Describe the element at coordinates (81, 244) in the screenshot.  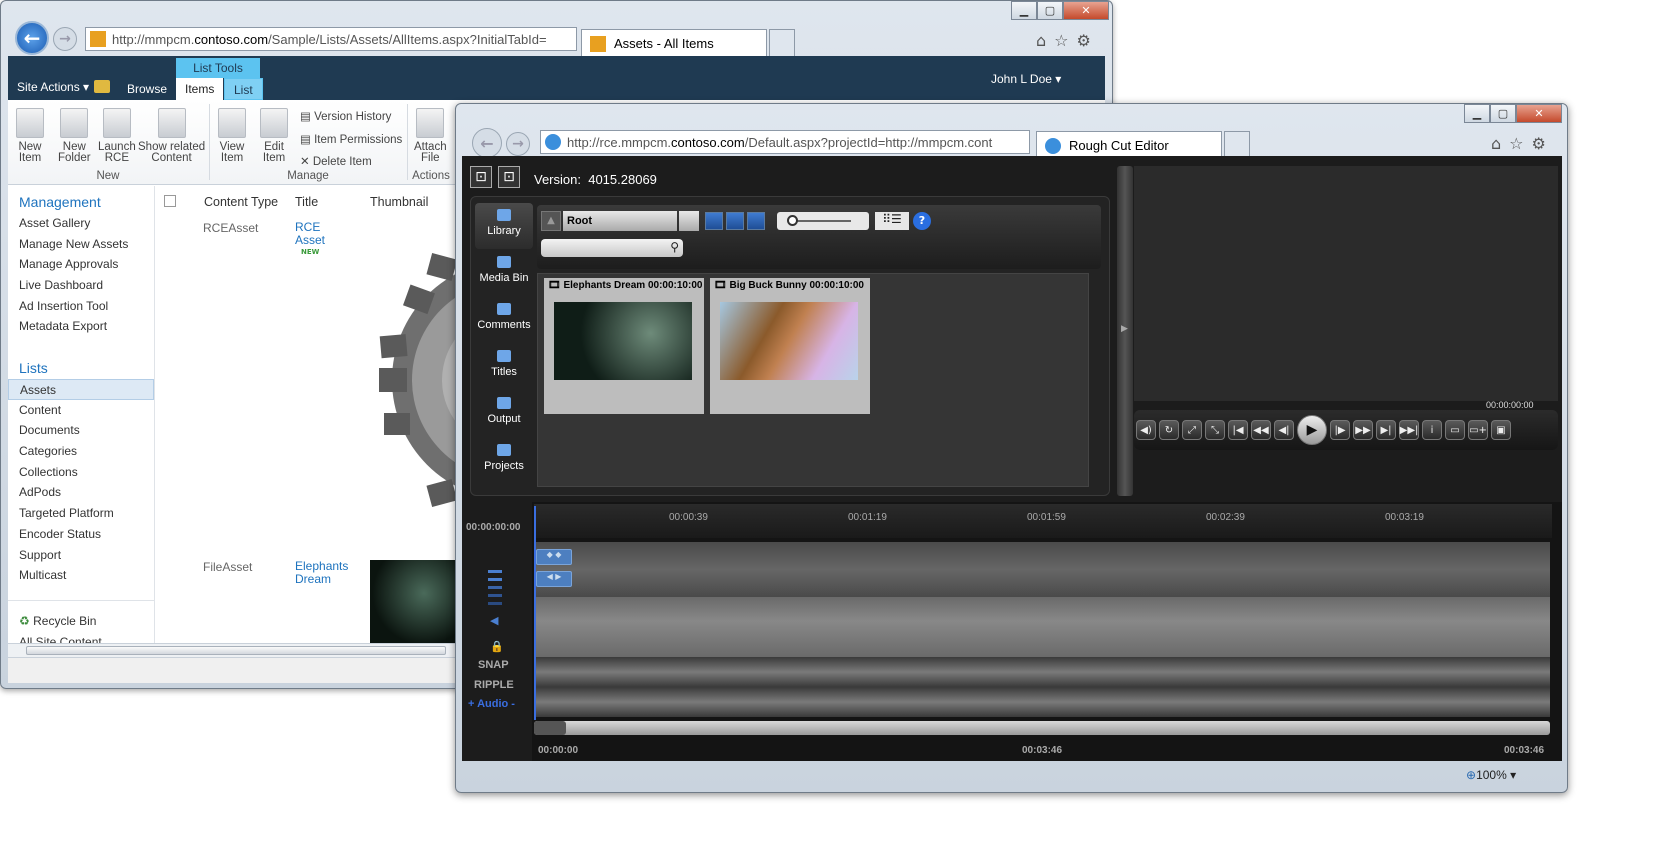
I see `quicklaunch-item: Manage New Assets` at that location.